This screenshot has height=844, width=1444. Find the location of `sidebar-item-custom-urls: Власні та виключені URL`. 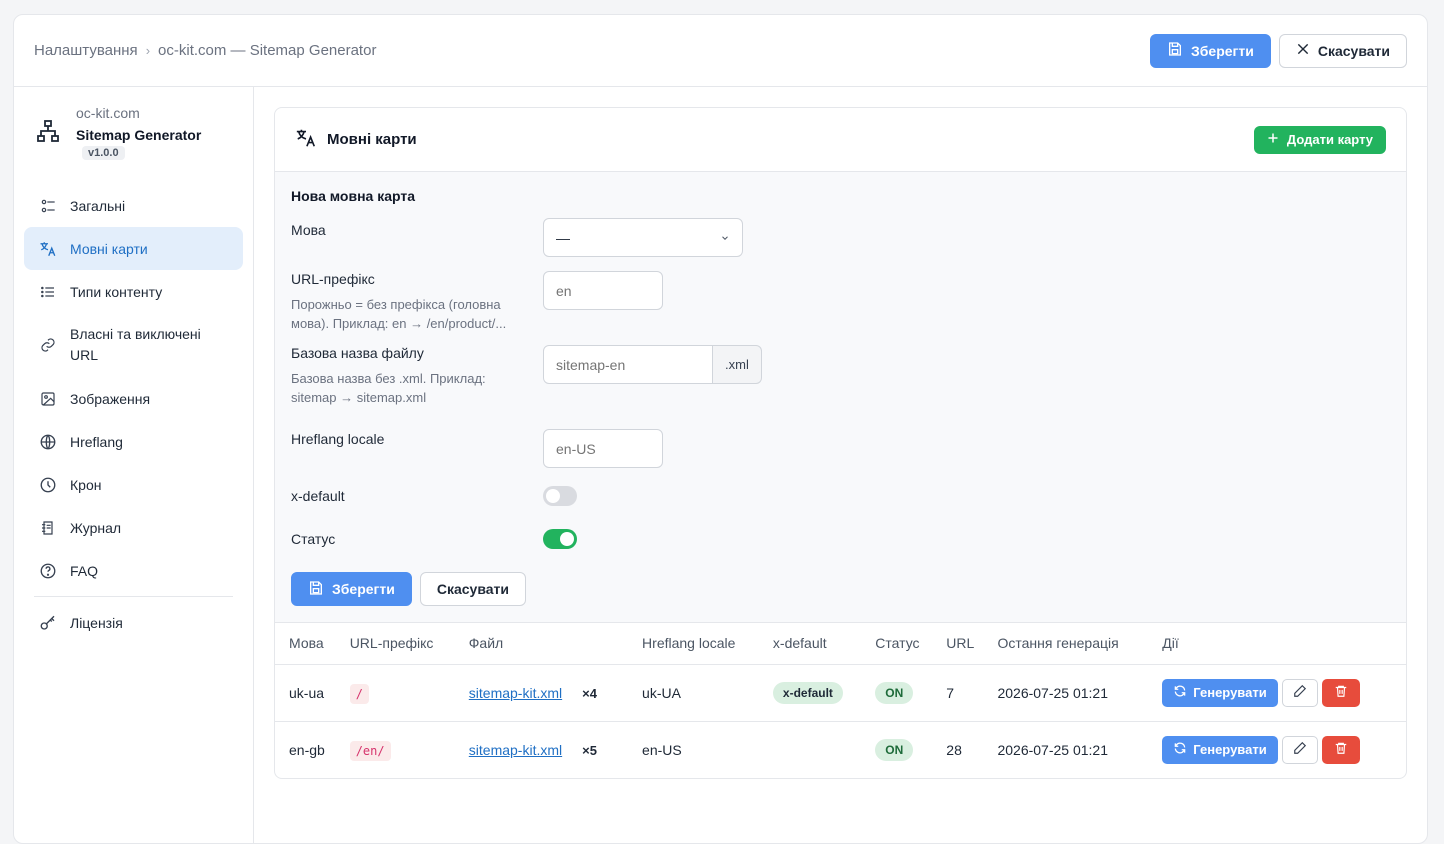

sidebar-item-custom-urls: Власні та виключені URL is located at coordinates (133, 345).